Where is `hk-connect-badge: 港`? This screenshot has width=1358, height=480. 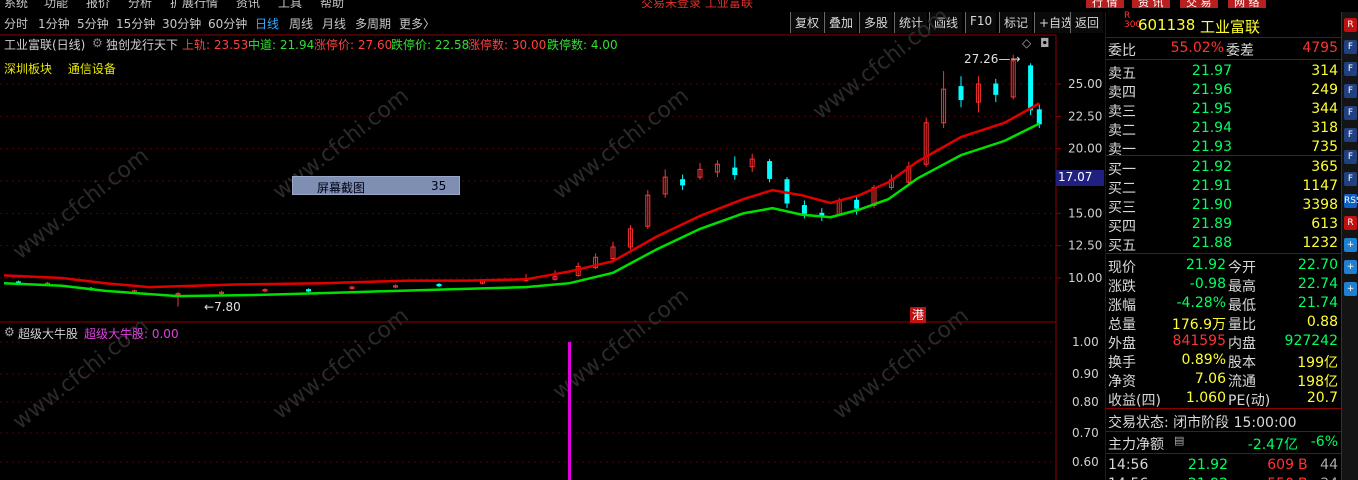 hk-connect-badge: 港 is located at coordinates (918, 315).